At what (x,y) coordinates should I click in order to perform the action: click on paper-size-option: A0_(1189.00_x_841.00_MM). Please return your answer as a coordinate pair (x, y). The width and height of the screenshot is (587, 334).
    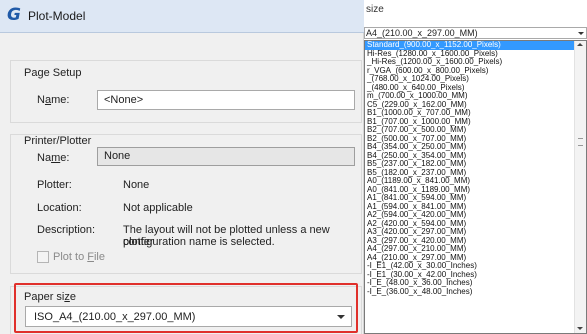
    Looking at the image, I should click on (470, 181).